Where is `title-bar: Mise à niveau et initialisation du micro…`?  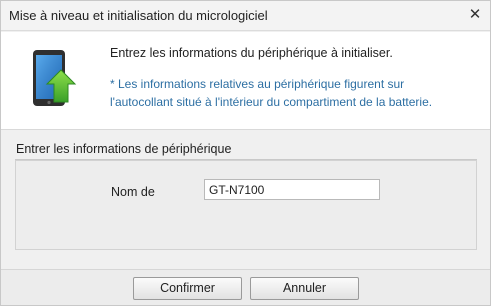 title-bar: Mise à niveau et initialisation du micro… is located at coordinates (245, 16).